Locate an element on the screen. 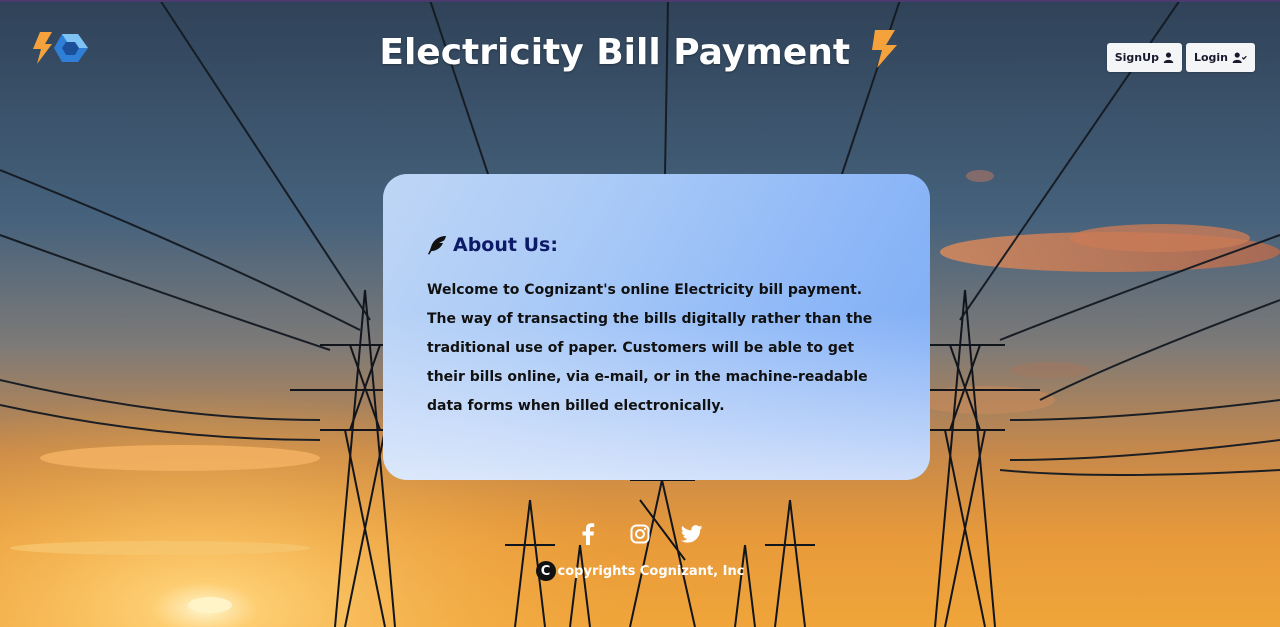 The image size is (1280, 627). copyright-text: copyrights Cognizant, Inc is located at coordinates (651, 571).